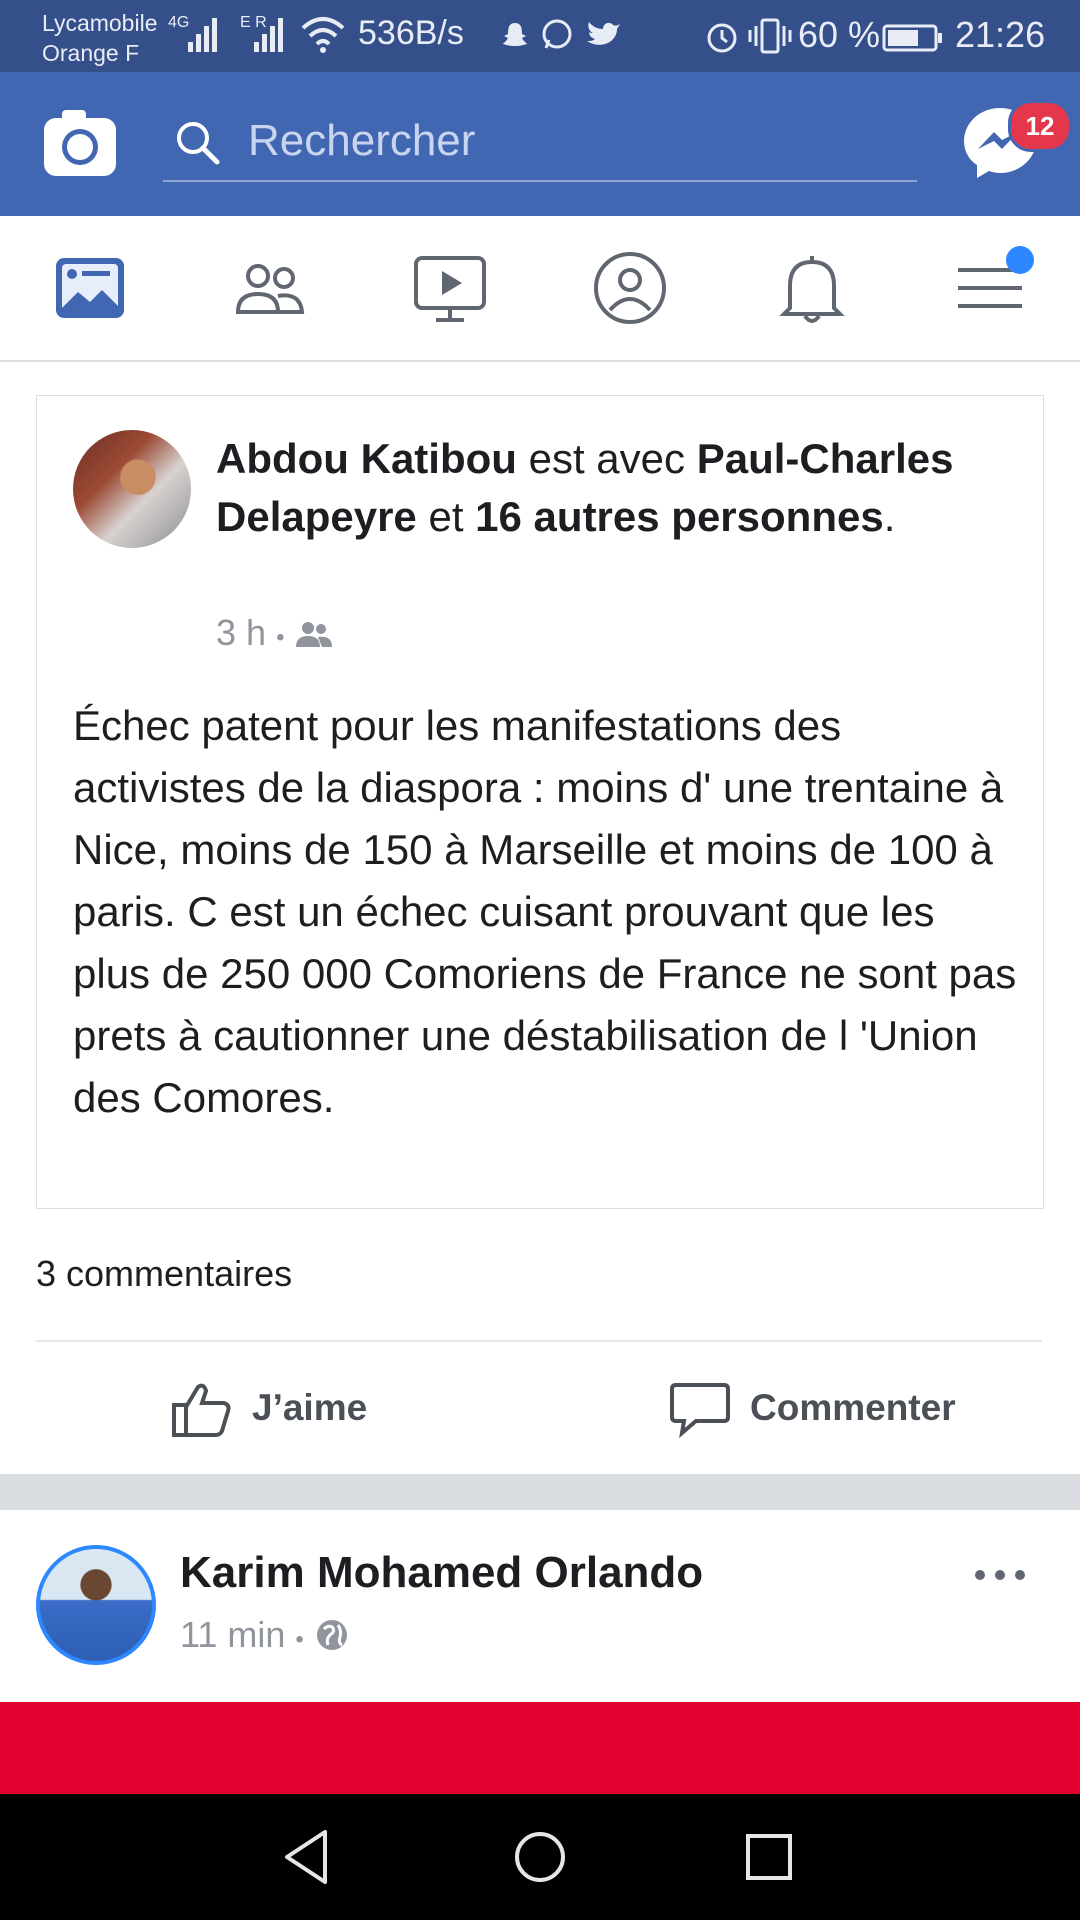 The height and width of the screenshot is (1920, 1080). What do you see at coordinates (1040, 126) in the screenshot?
I see `messenger-badge: 12` at bounding box center [1040, 126].